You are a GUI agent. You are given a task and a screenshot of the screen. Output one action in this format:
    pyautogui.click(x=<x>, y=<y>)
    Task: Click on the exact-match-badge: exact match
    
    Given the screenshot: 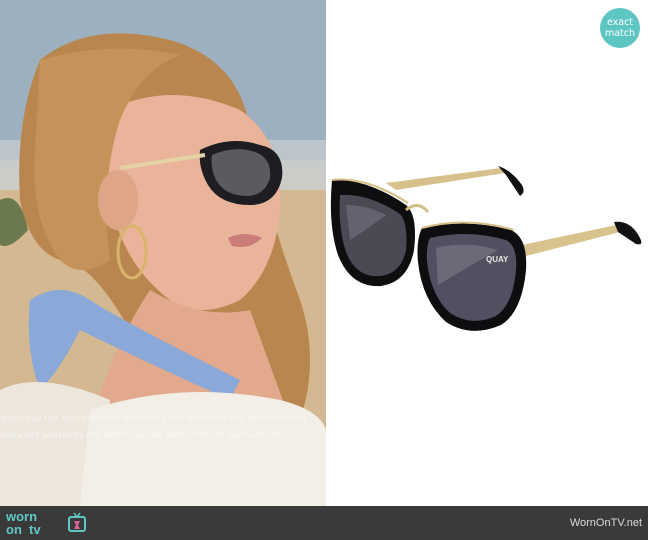 What is the action you would take?
    pyautogui.click(x=620, y=28)
    